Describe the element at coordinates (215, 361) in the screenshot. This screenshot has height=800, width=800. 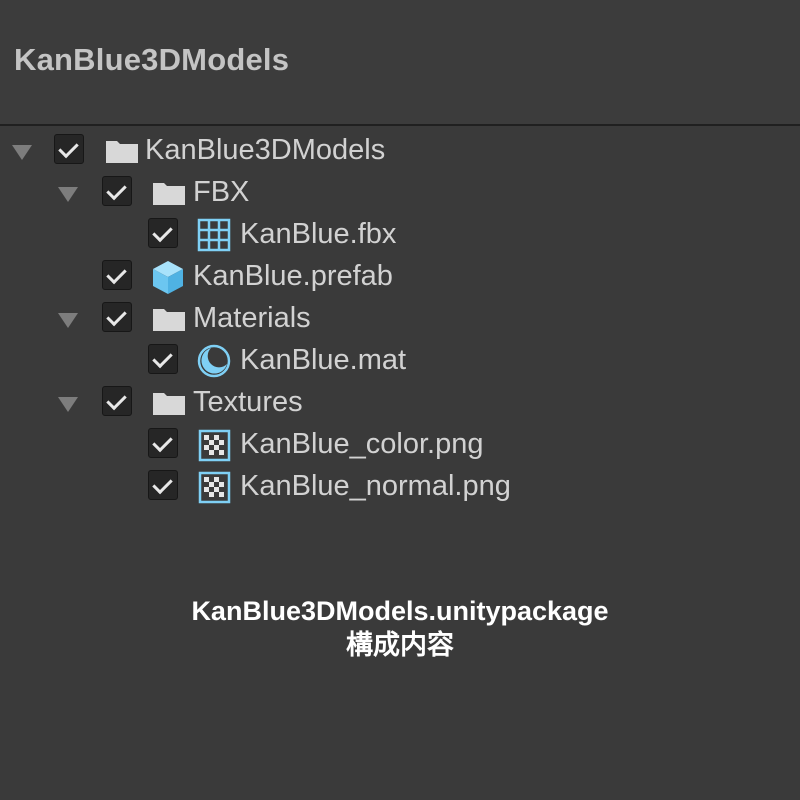
I see `material-sphere-icon` at that location.